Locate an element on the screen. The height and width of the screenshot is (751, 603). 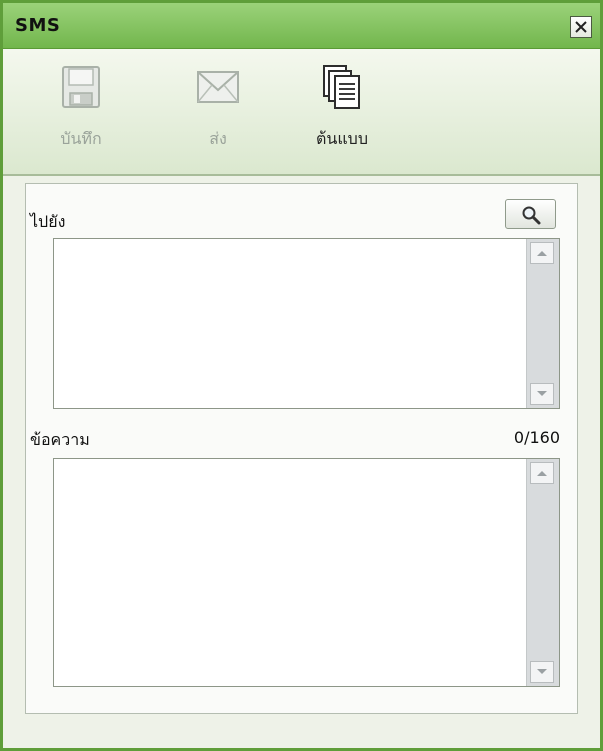
template-label: ต้นแบบ is located at coordinates (342, 138).